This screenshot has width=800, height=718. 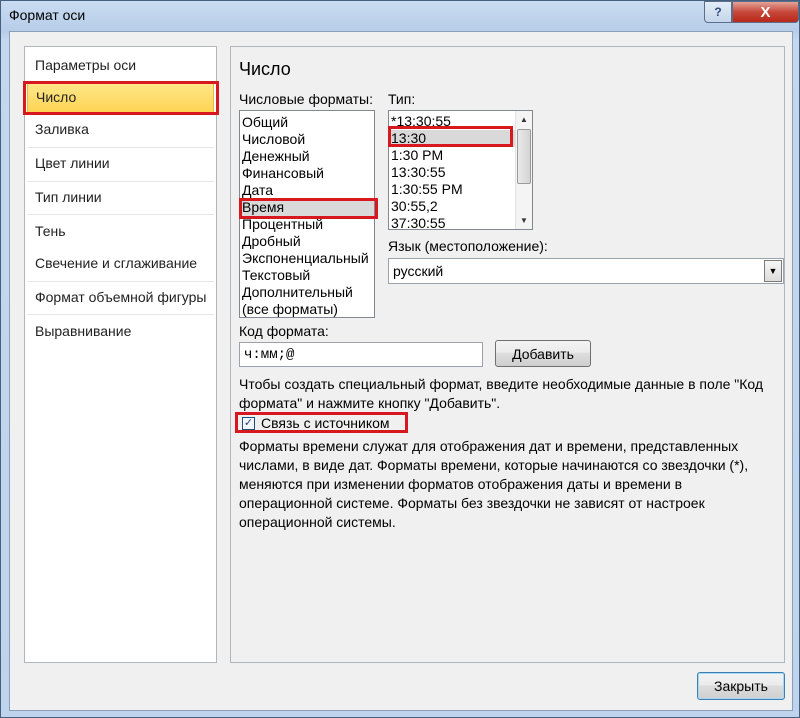 I want to click on list-item: Текстовый, so click(x=307, y=275).